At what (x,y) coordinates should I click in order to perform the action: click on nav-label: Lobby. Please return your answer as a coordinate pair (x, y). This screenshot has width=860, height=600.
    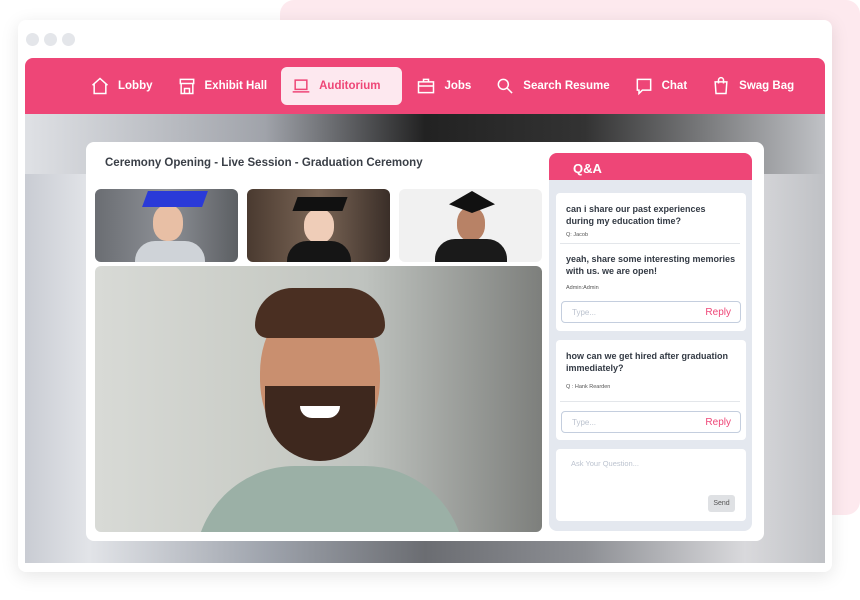
    Looking at the image, I should click on (135, 86).